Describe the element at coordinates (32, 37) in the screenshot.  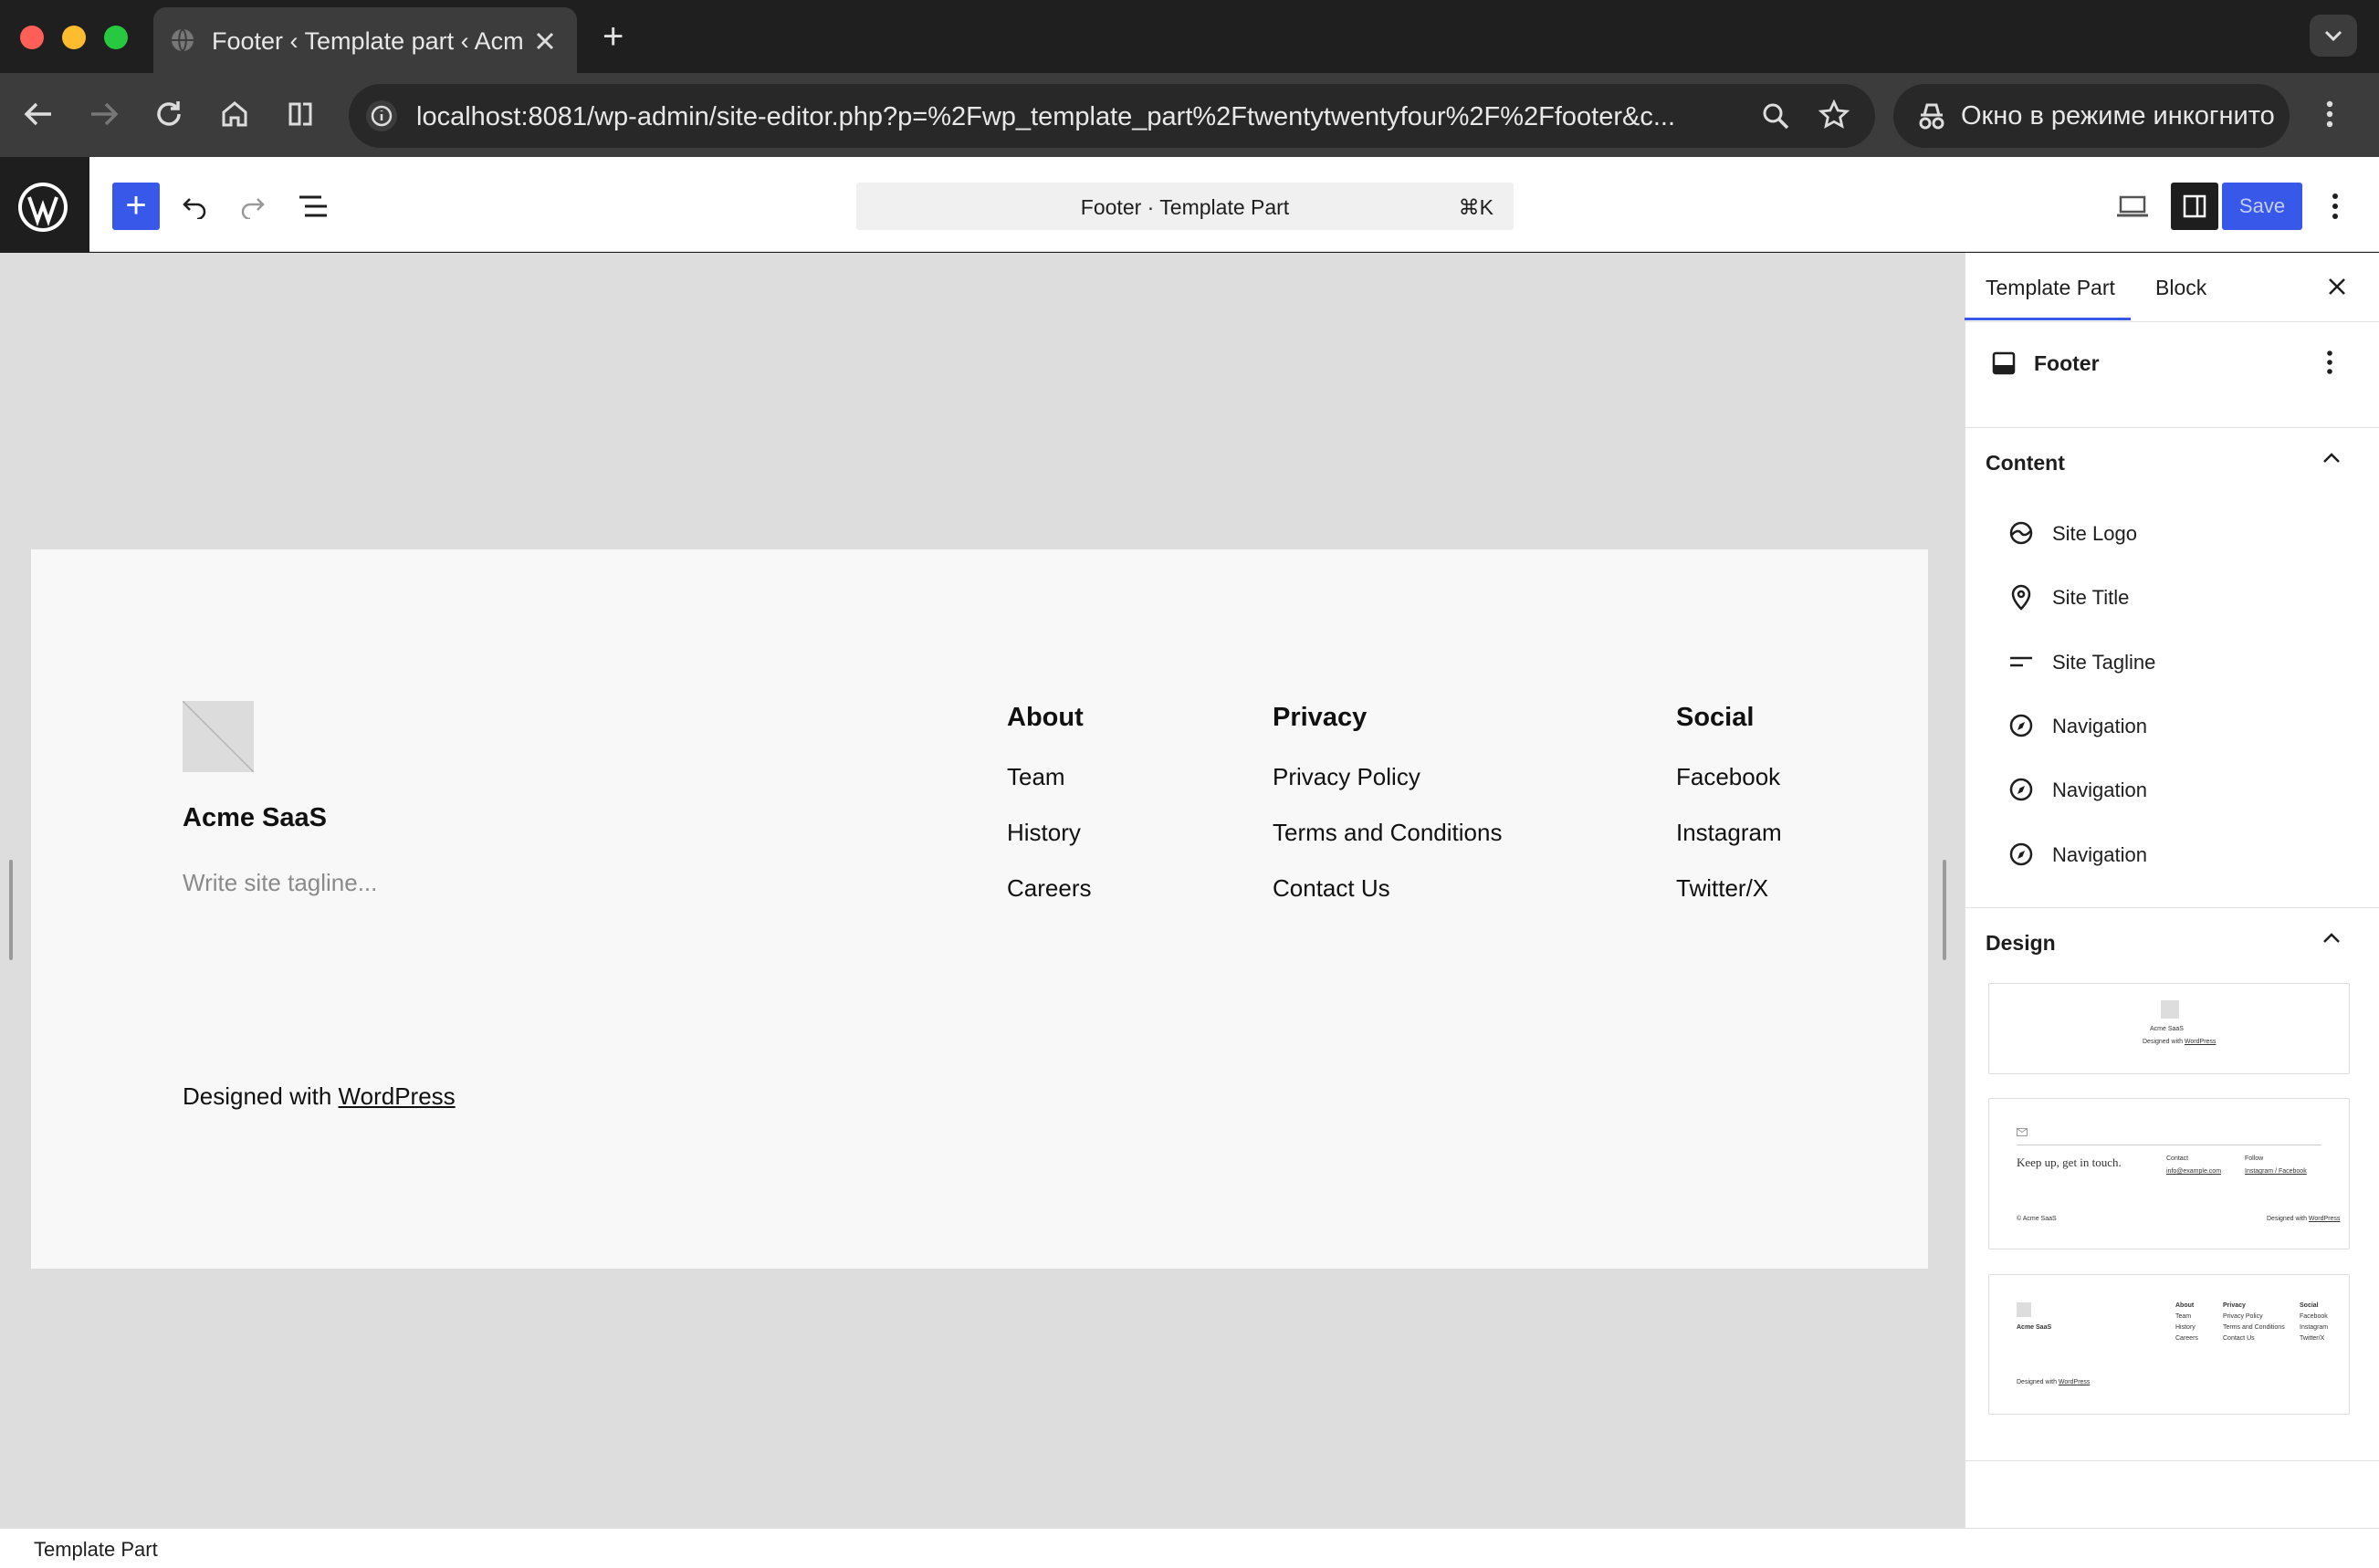
I see `close-window-button` at that location.